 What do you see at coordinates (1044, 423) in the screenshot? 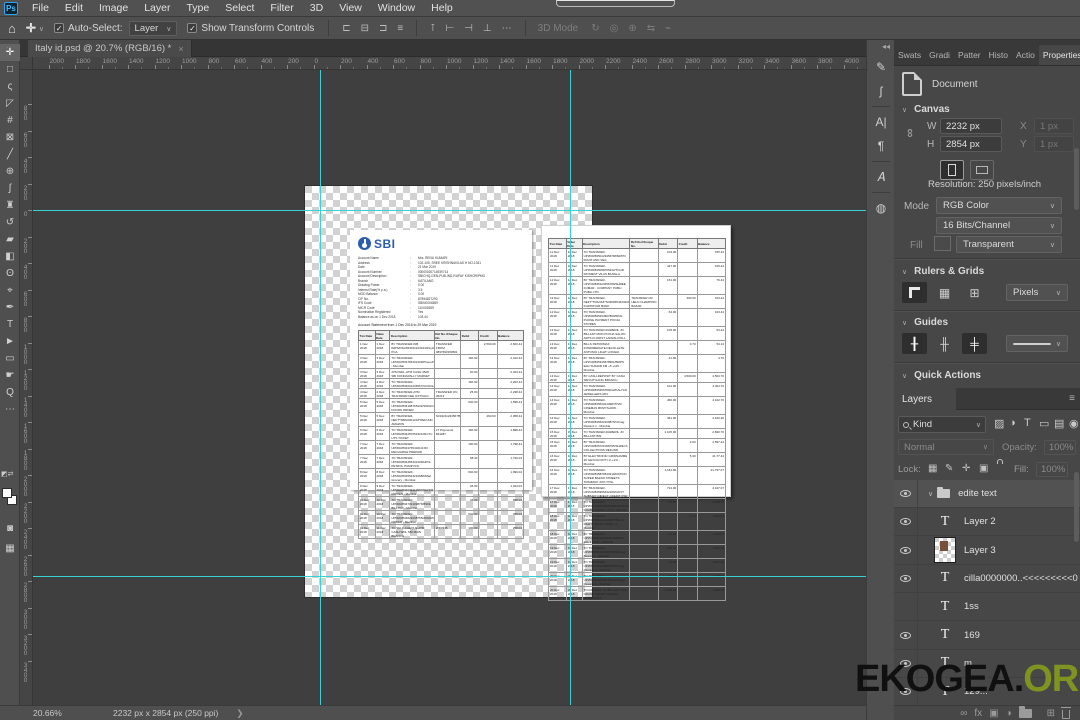
I see `filter-shape-layers-icon: ▭` at bounding box center [1044, 423].